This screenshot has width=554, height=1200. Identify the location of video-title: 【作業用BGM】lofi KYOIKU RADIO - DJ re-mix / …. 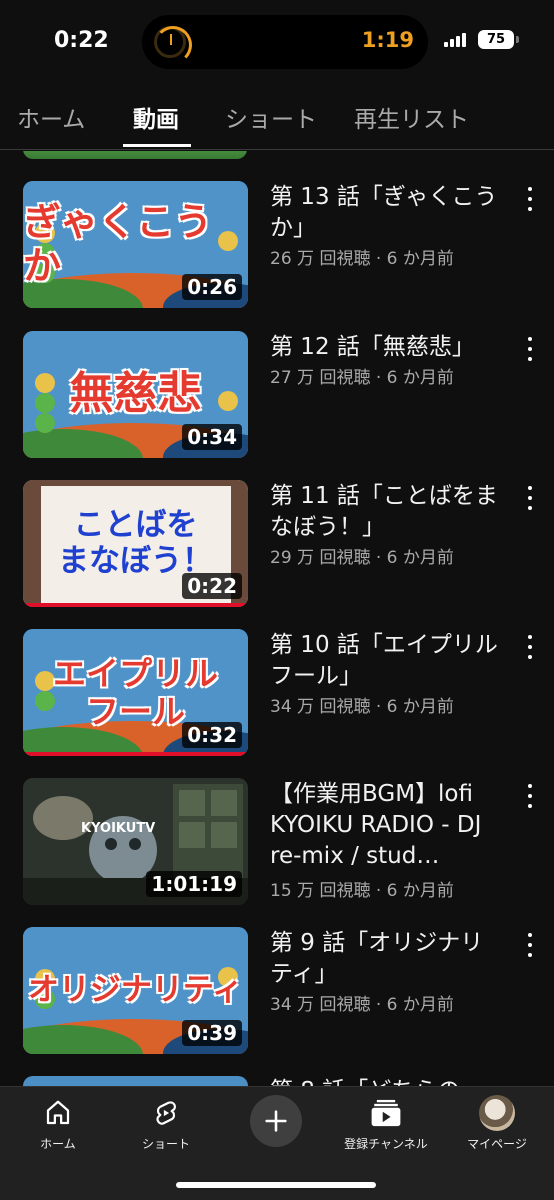
(388, 825).